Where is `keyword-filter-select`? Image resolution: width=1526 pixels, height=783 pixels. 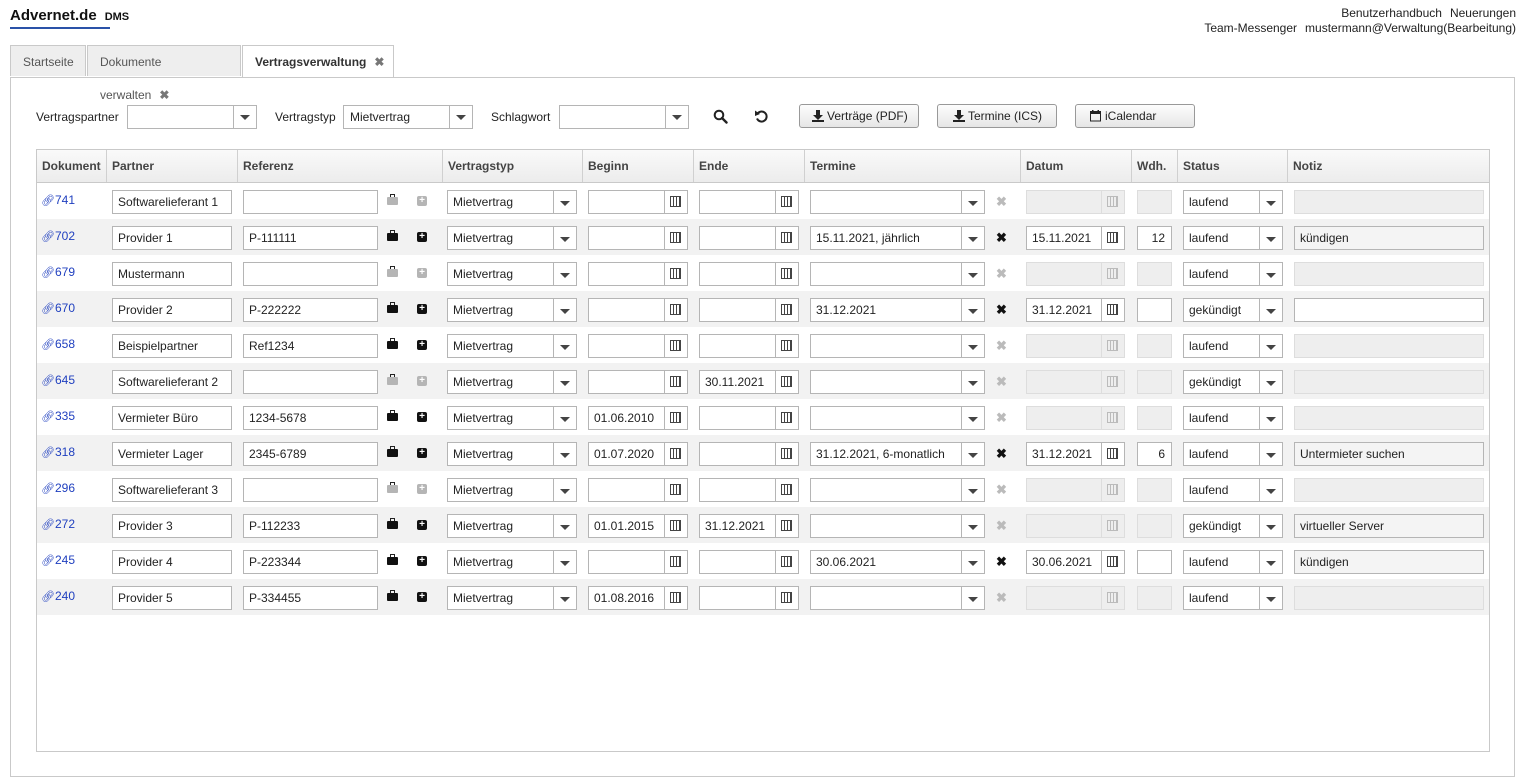
keyword-filter-select is located at coordinates (624, 117).